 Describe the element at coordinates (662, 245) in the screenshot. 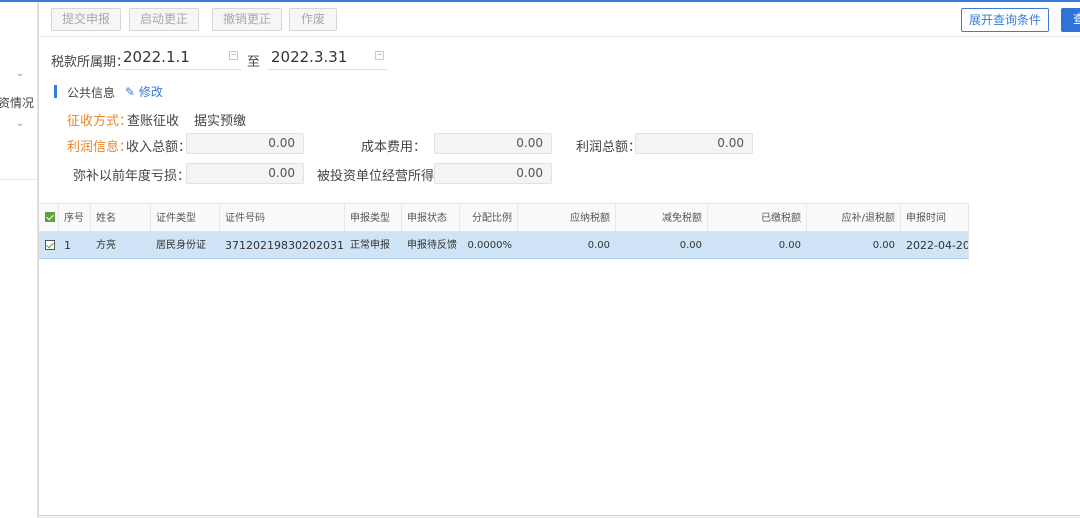

I see `row-tax-reduction: 0.00` at that location.